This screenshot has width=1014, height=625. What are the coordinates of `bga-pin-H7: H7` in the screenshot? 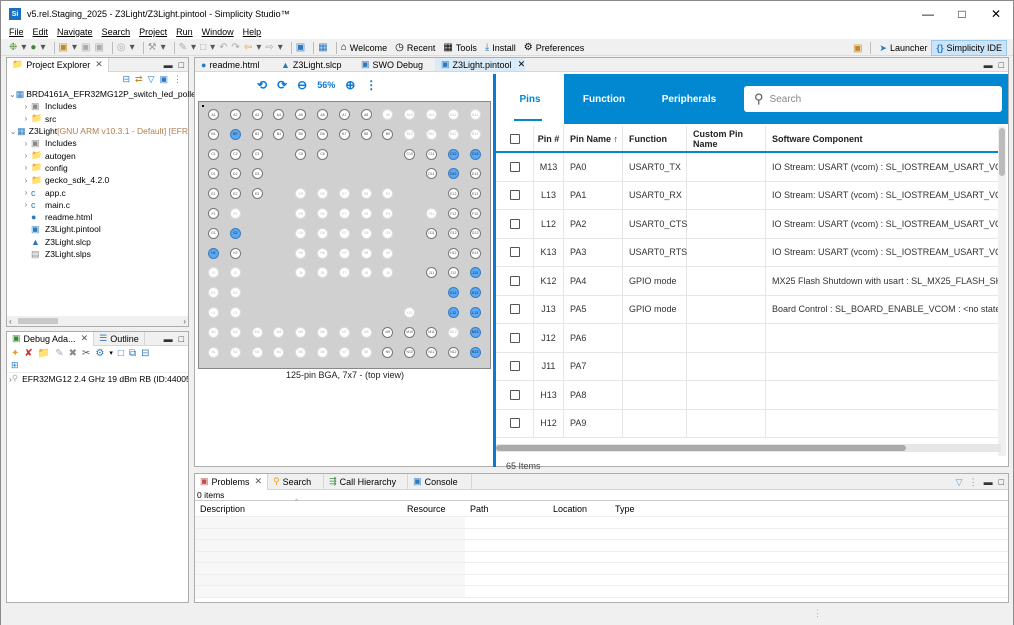 It's located at (344, 253).